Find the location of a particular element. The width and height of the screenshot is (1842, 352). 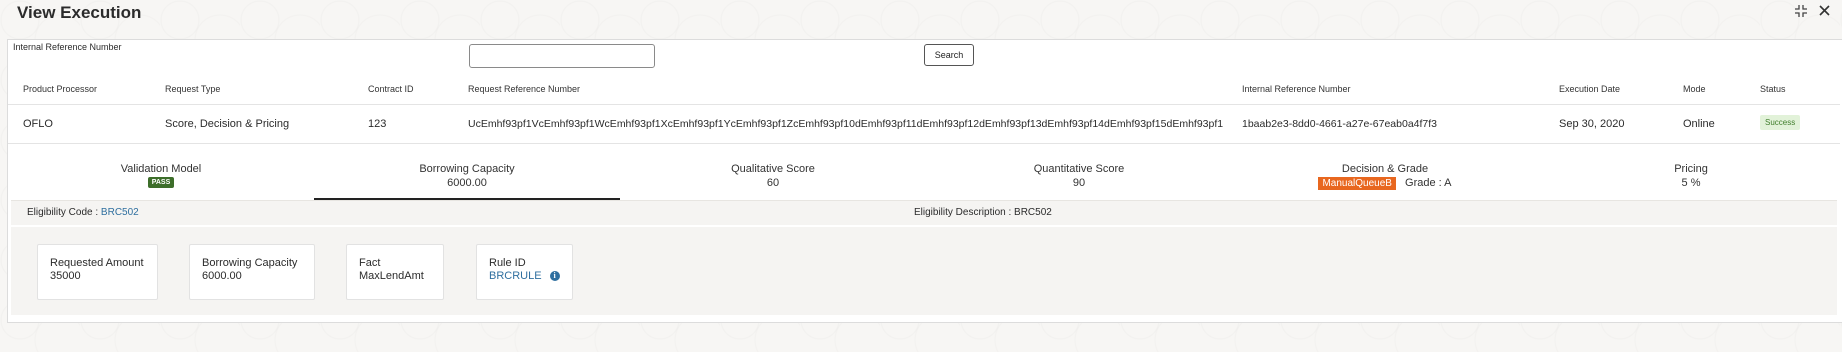

search-button: Search is located at coordinates (949, 55).